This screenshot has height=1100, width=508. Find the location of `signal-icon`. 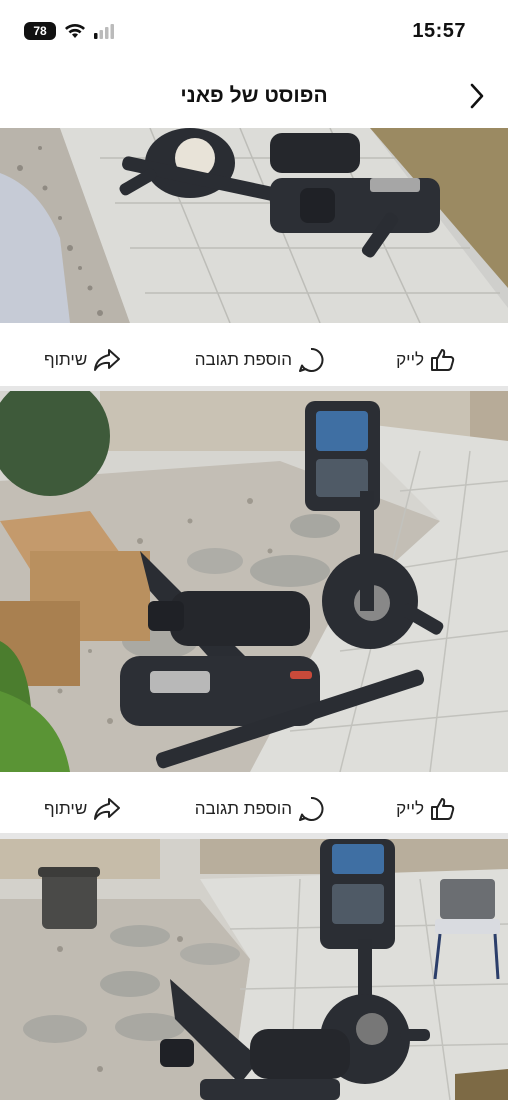

signal-icon is located at coordinates (104, 31).